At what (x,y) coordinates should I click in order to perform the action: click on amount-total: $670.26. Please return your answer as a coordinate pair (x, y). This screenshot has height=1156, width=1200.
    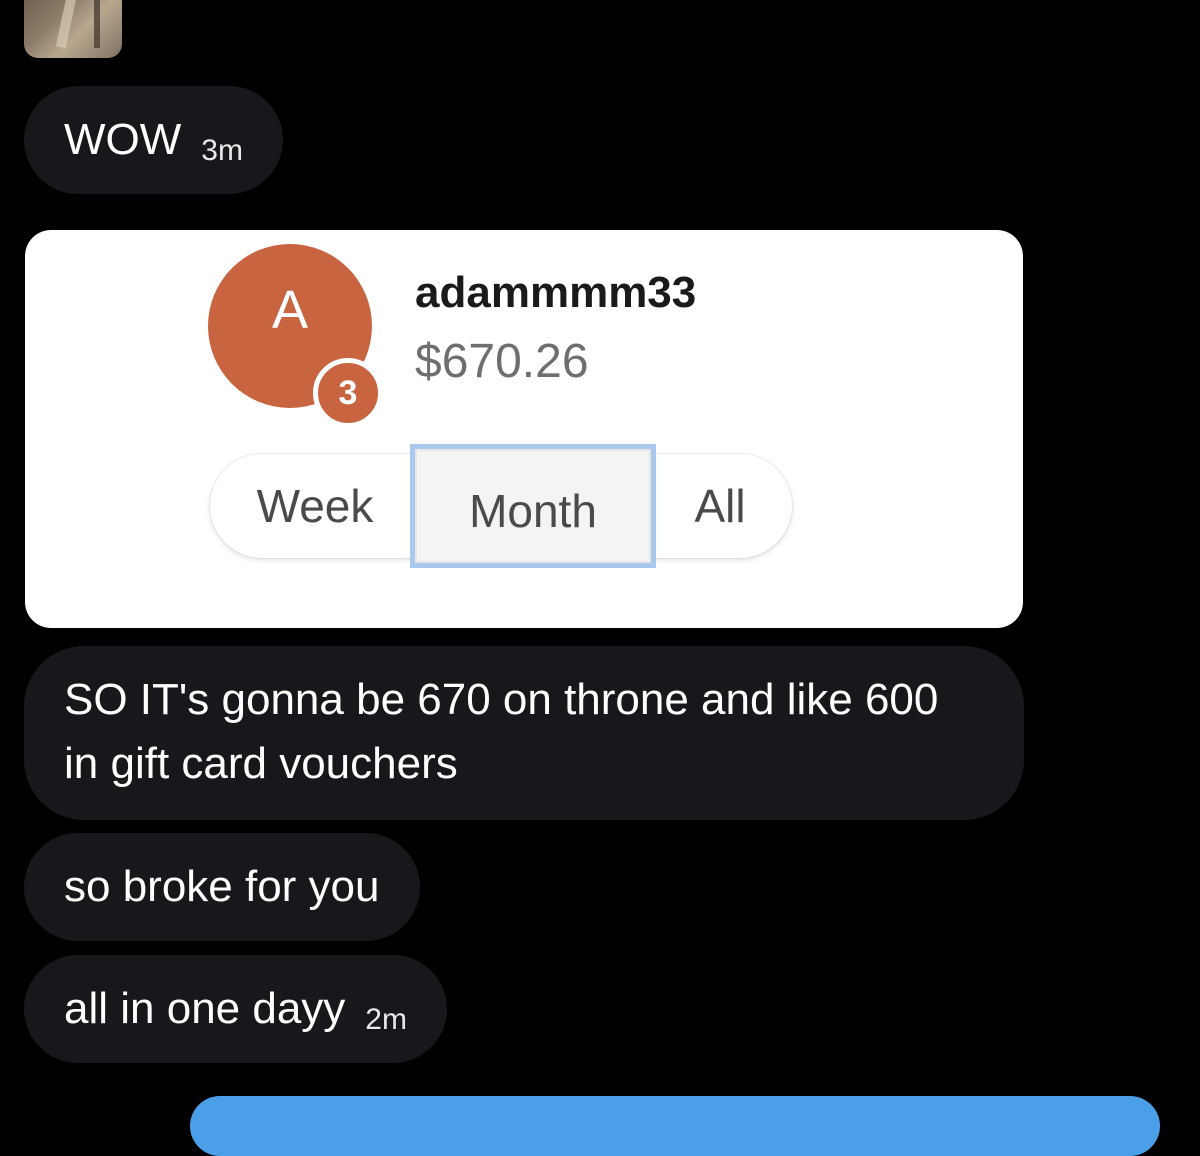
    Looking at the image, I should click on (502, 361).